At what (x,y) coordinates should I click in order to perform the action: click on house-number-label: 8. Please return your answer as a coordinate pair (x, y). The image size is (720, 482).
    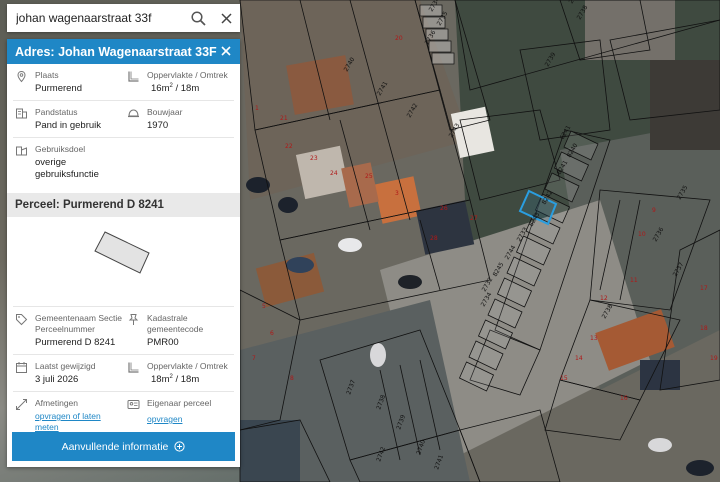
    Looking at the image, I should click on (292, 378).